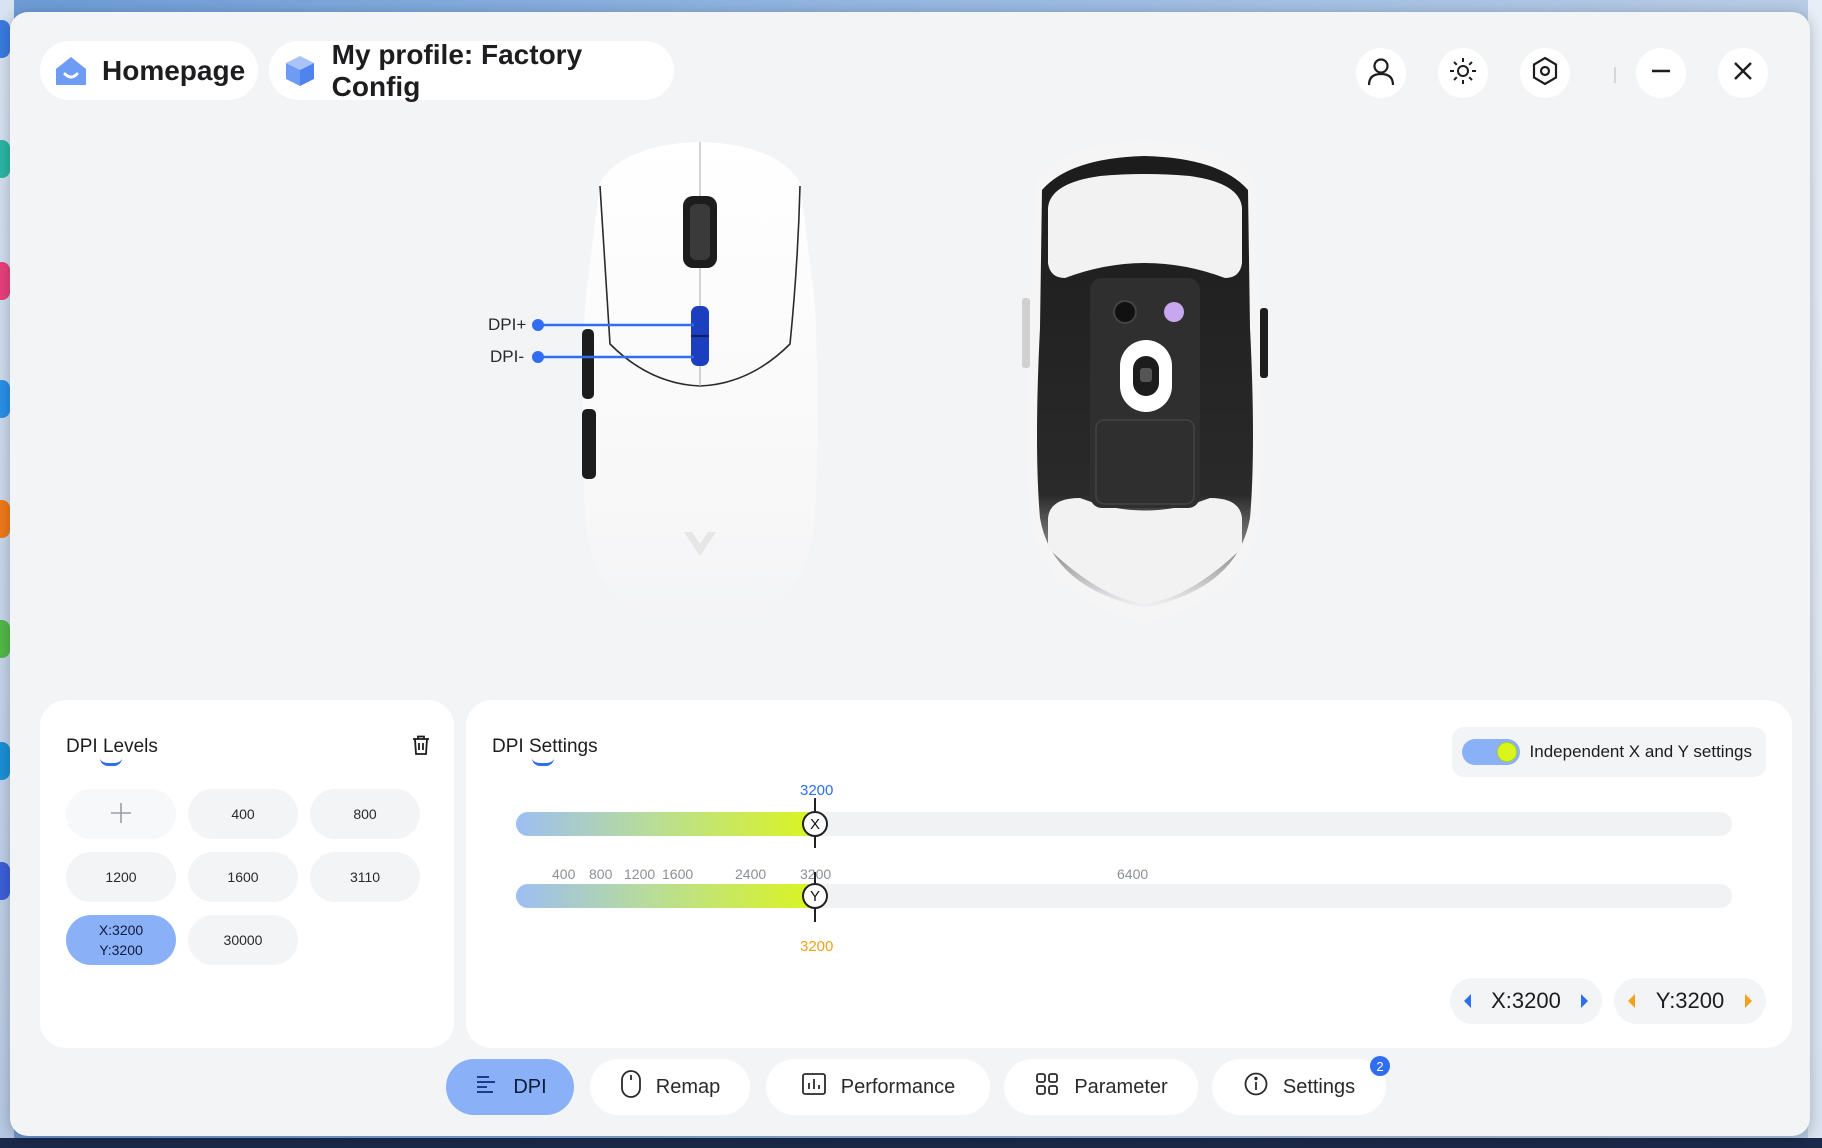 The width and height of the screenshot is (1822, 1148). What do you see at coordinates (700, 383) in the screenshot?
I see `mouse-top-view` at bounding box center [700, 383].